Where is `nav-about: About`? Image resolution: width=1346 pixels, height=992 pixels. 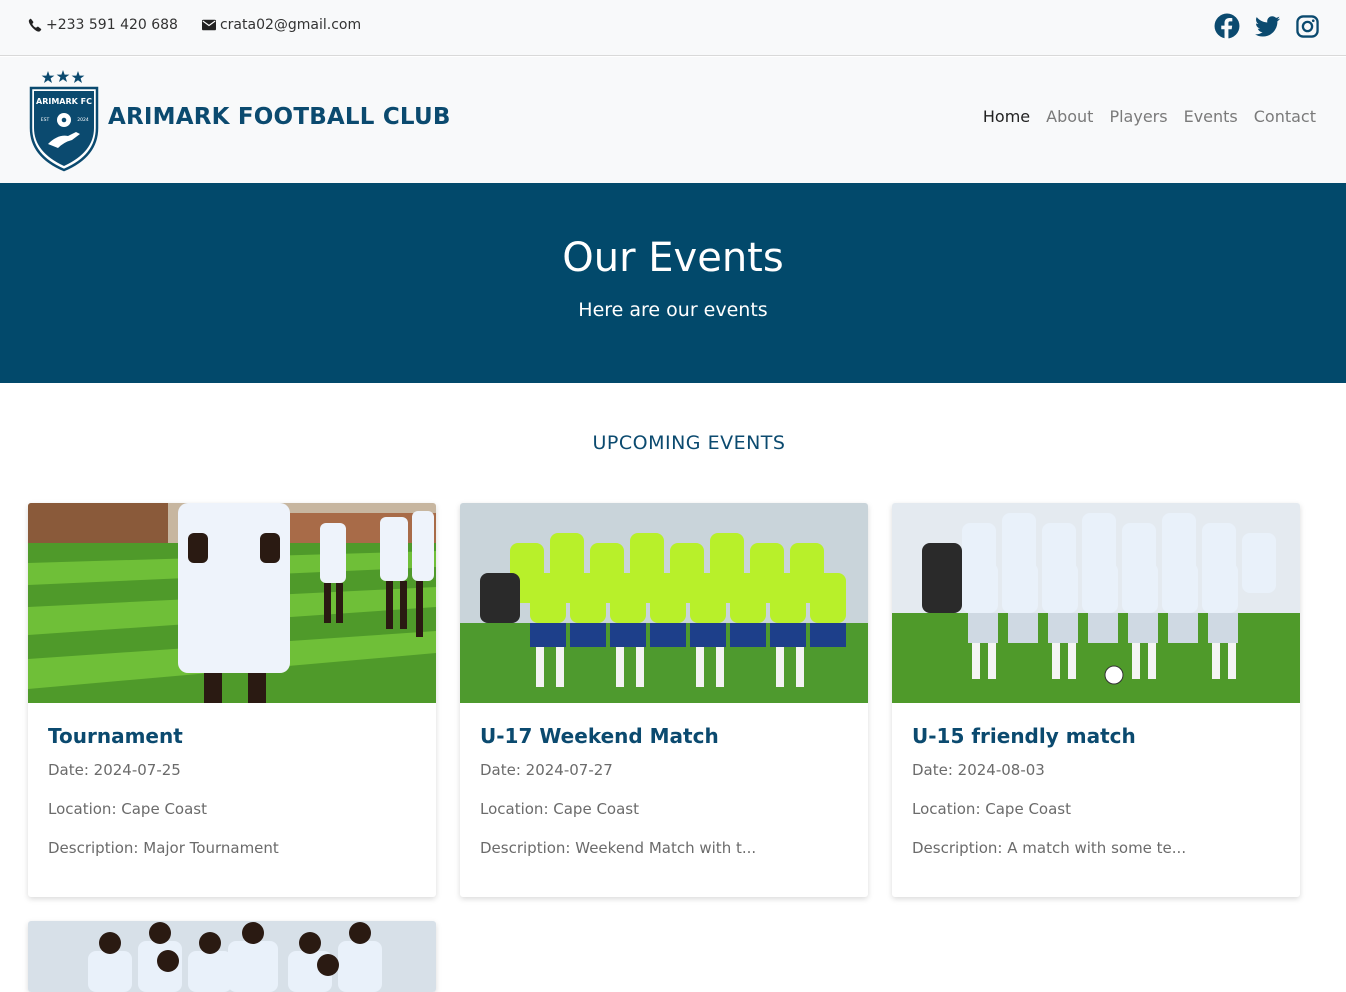 nav-about: About is located at coordinates (1069, 116).